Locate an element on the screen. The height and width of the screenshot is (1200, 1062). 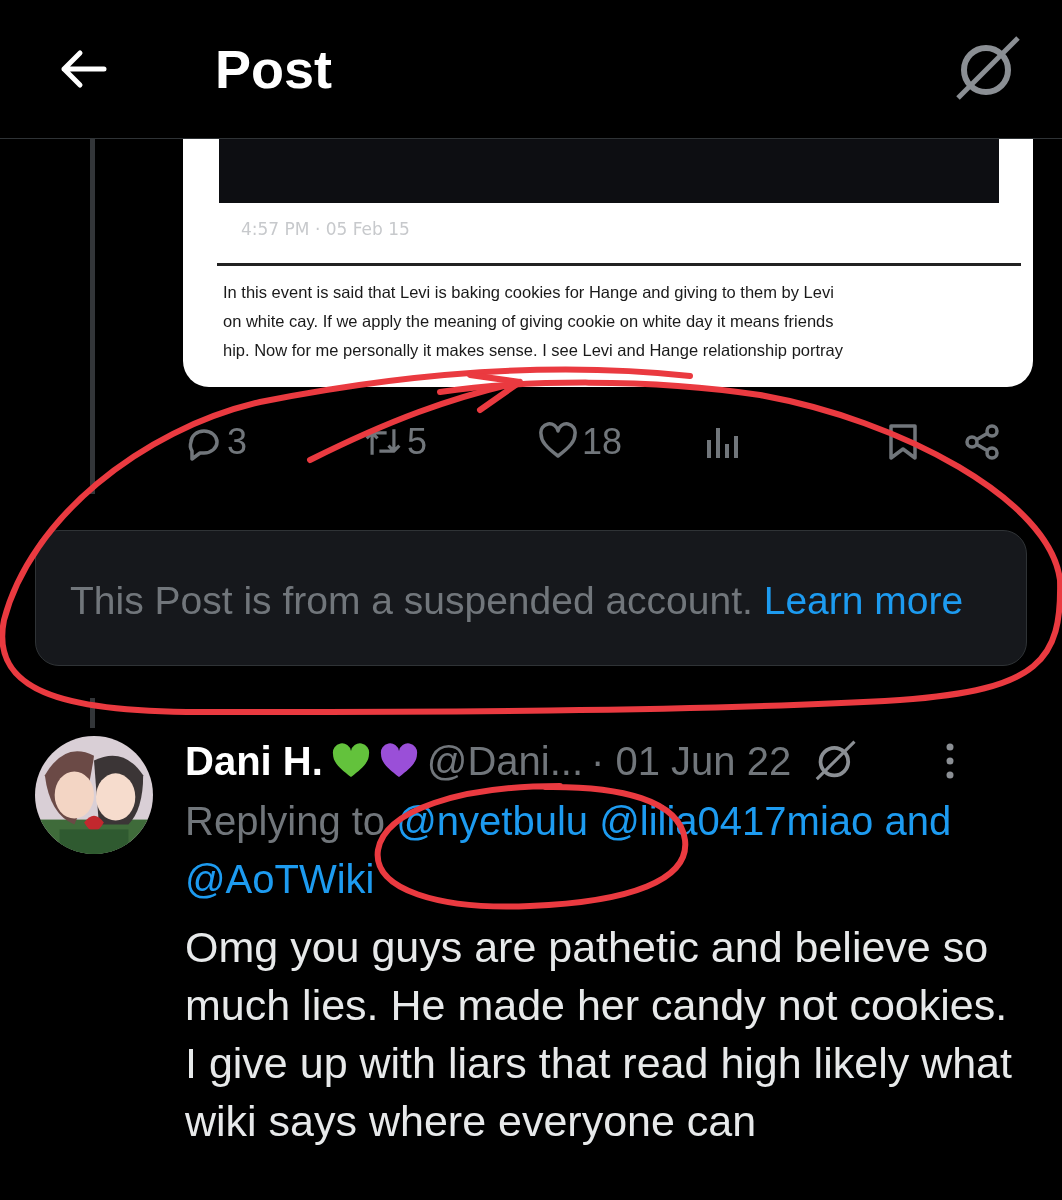
reply-text: Omg you guys are pathetic and believe so much lies. He made her candy not cookies. I give up with liars that read high likely what wiki says where everyone can is located at coordinates (599, 1034).